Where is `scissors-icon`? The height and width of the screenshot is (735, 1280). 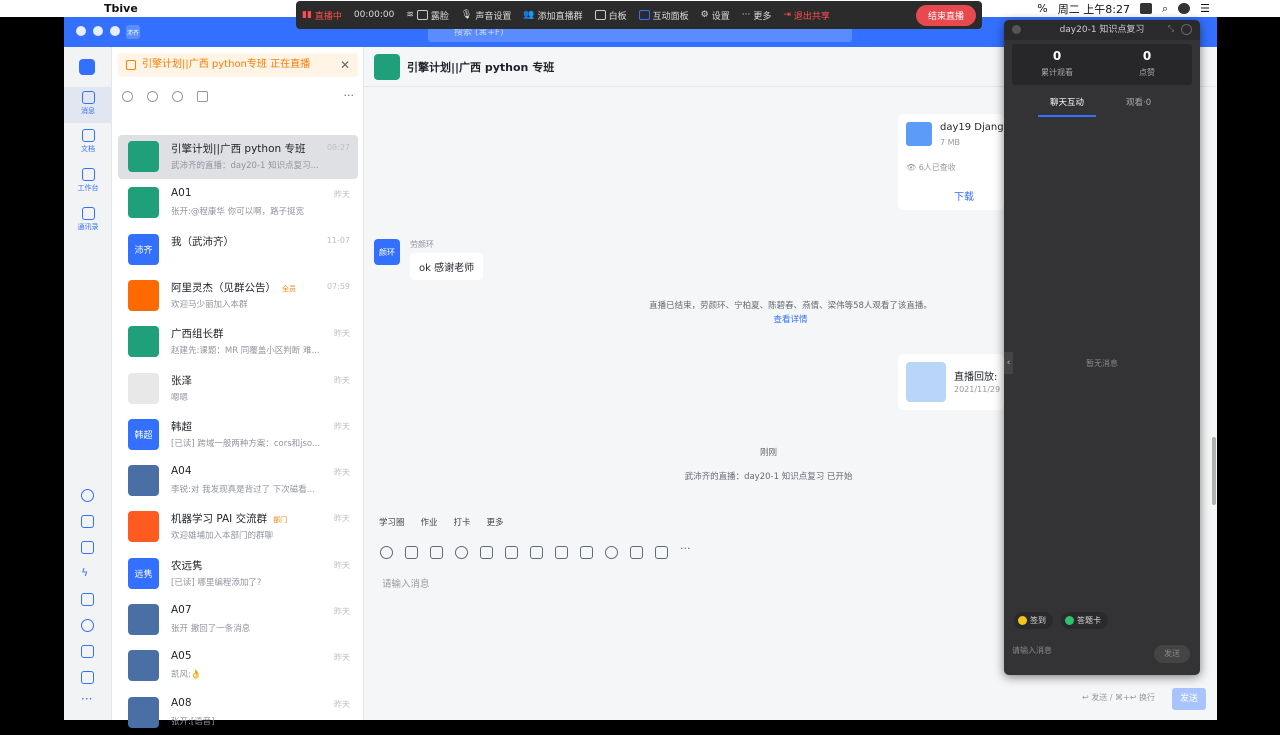
scissors-icon is located at coordinates (436, 552).